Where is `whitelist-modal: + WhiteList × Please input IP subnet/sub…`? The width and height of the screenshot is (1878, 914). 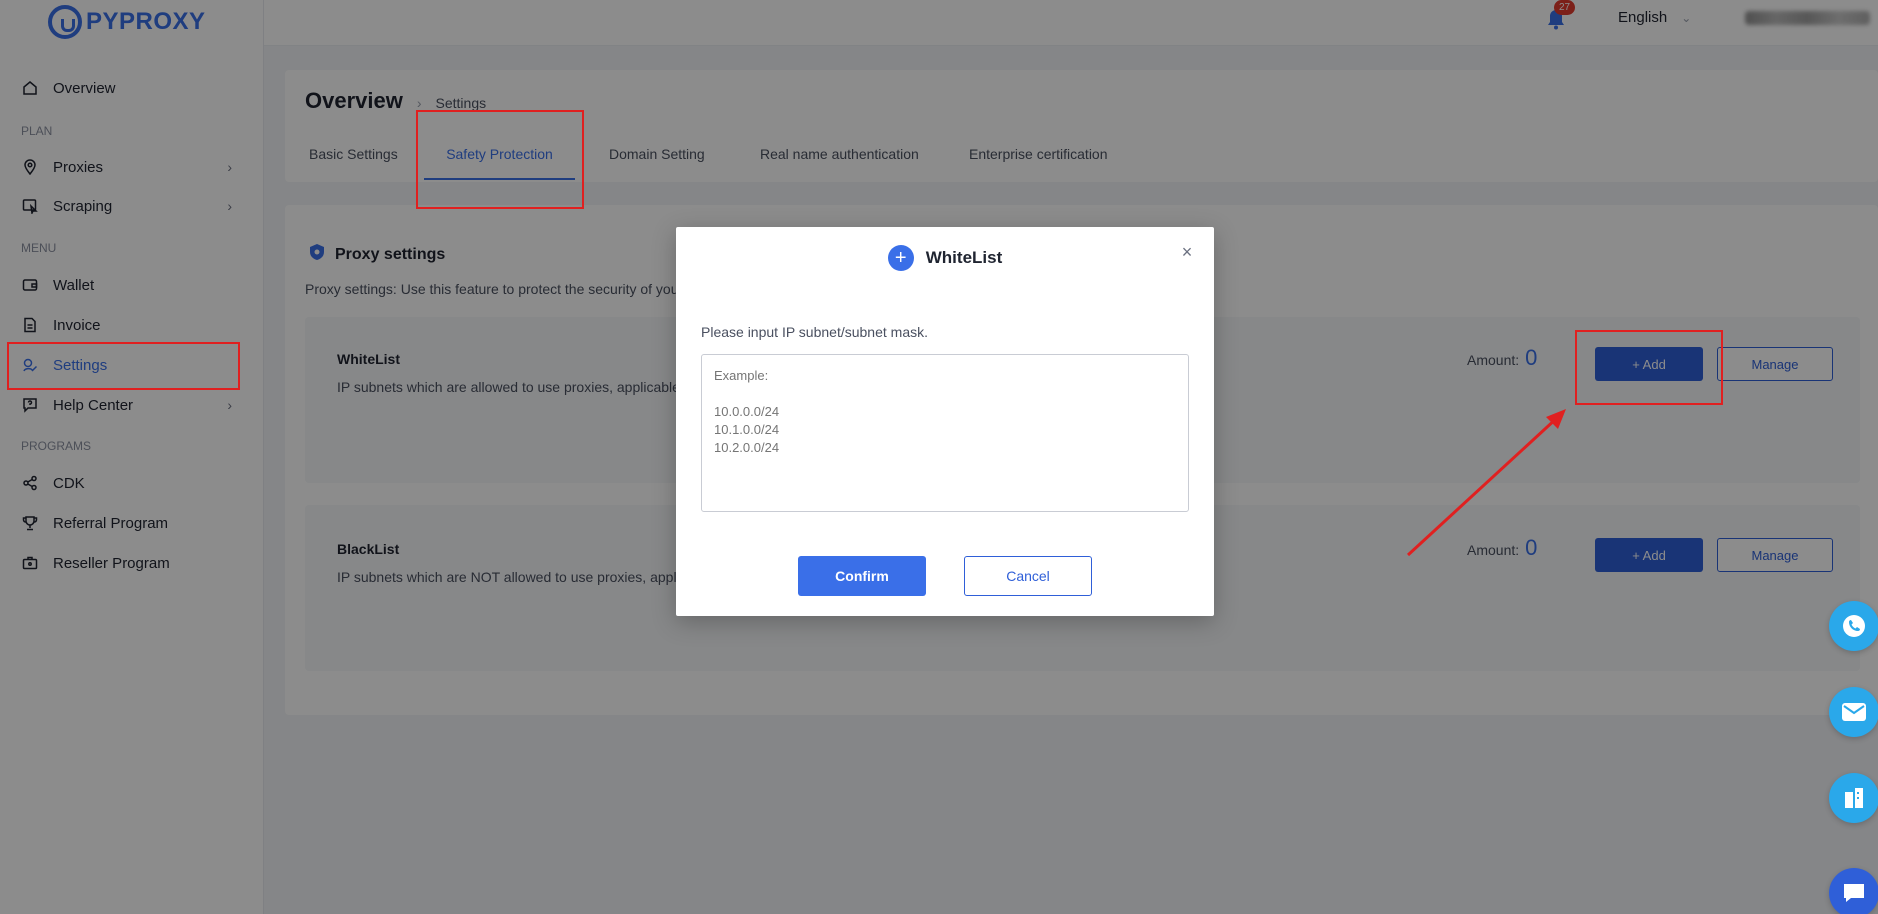 whitelist-modal: + WhiteList × Please input IP subnet/sub… is located at coordinates (945, 421).